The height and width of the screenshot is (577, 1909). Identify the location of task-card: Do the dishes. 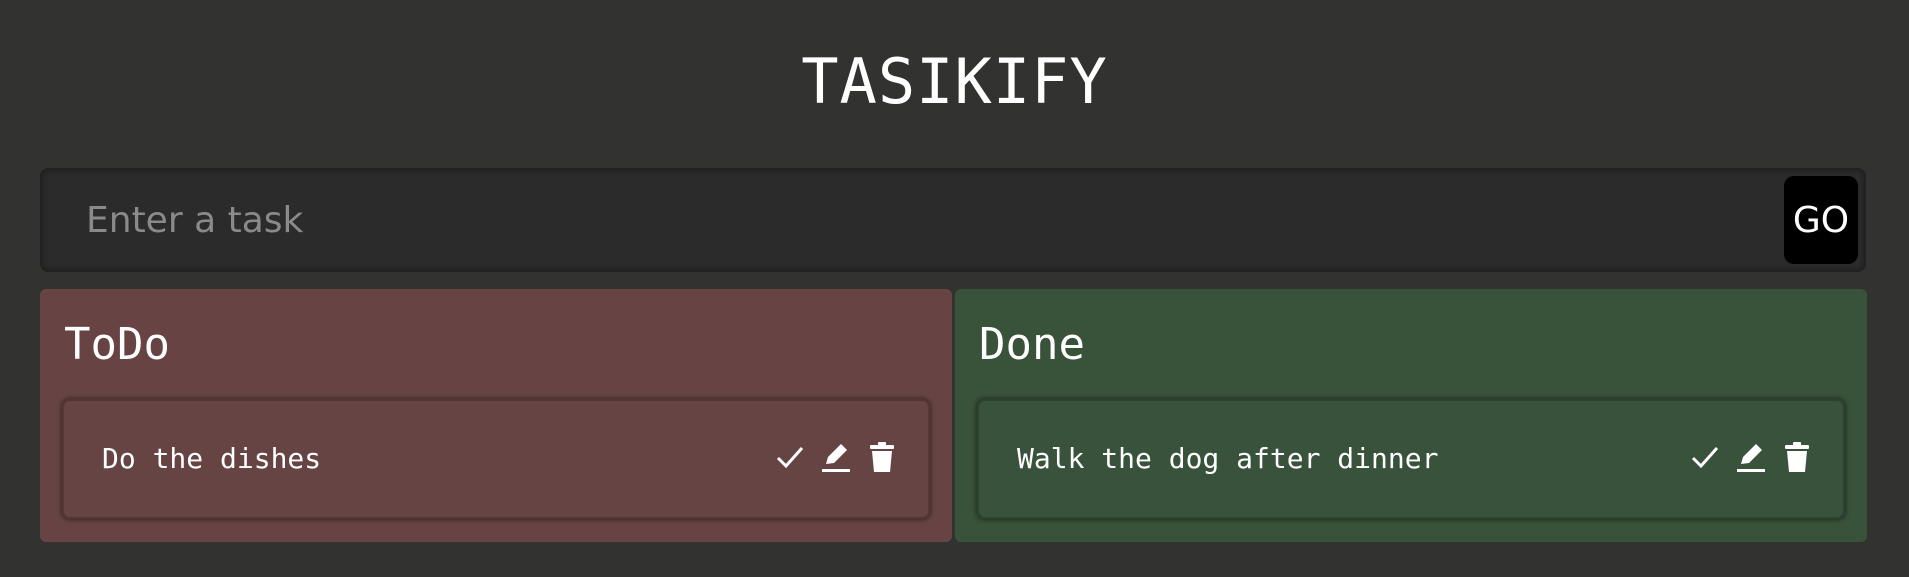
(496, 459).